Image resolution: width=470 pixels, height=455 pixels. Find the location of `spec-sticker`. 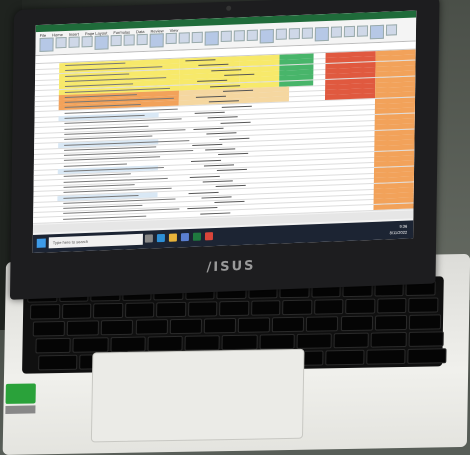

spec-sticker is located at coordinates (20, 409).